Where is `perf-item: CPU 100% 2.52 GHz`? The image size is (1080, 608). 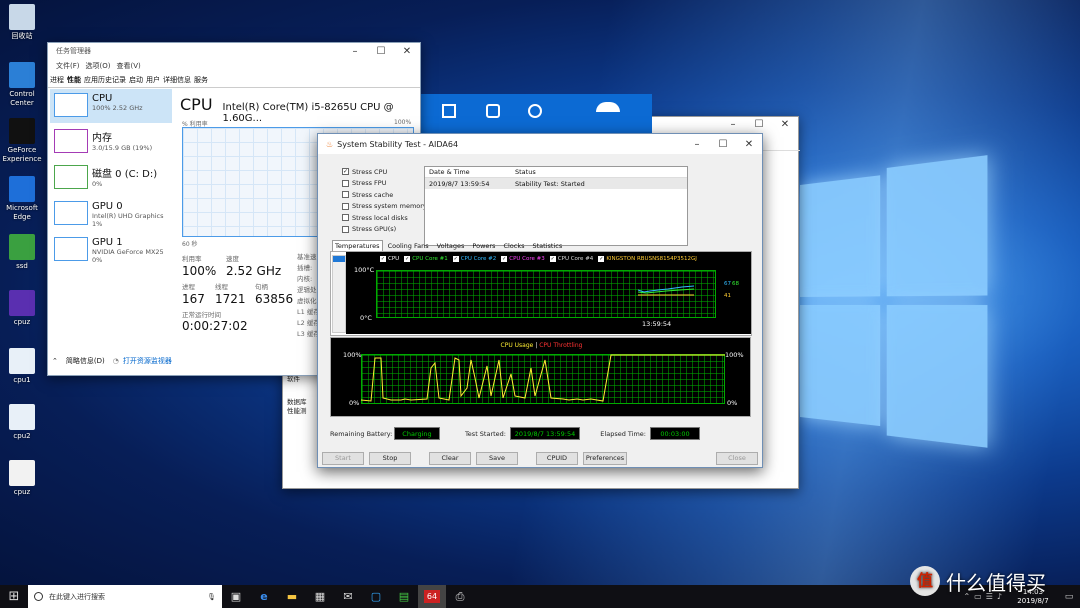 perf-item: CPU 100% 2.52 GHz is located at coordinates (111, 106).